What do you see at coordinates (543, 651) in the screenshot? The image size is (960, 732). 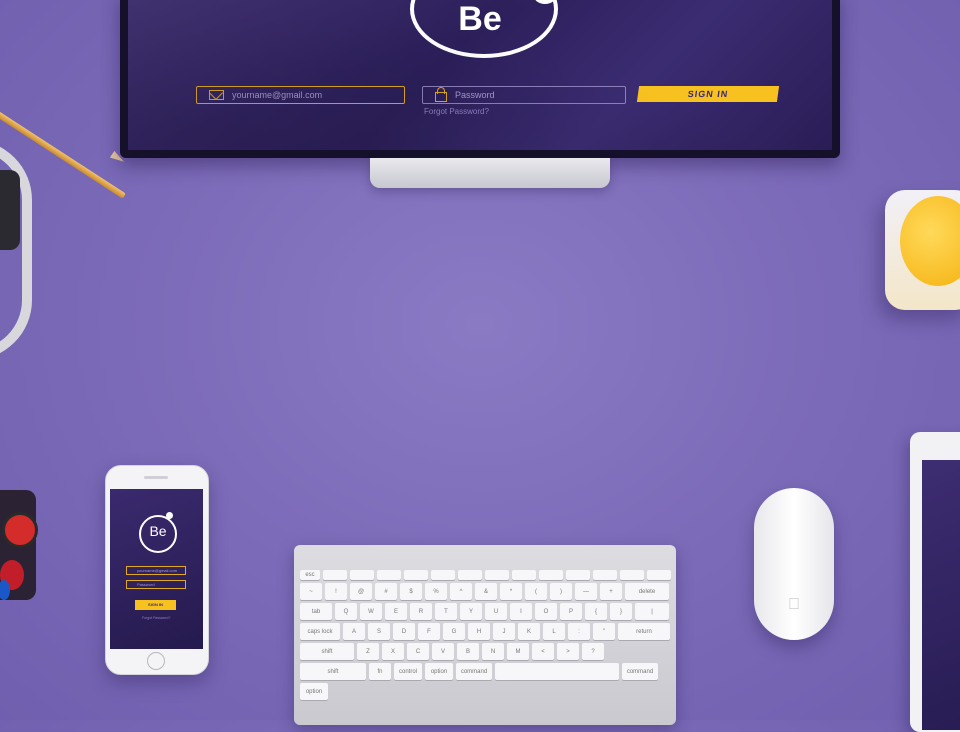 I see `key: <` at bounding box center [543, 651].